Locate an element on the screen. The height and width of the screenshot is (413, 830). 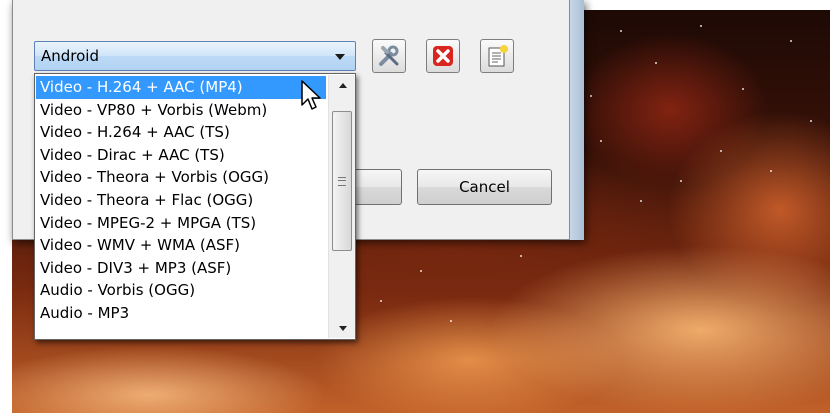
dialog-frame-edge is located at coordinates (576, 120).